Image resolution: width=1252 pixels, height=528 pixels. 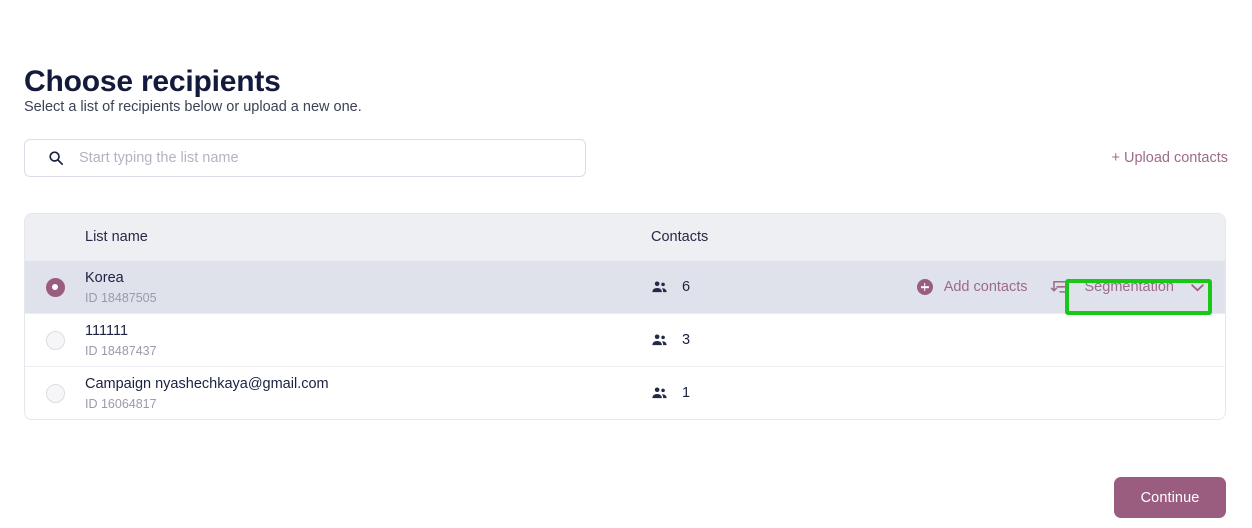 I want to click on upload-contacts-link: + Upload contacts, so click(x=1170, y=158).